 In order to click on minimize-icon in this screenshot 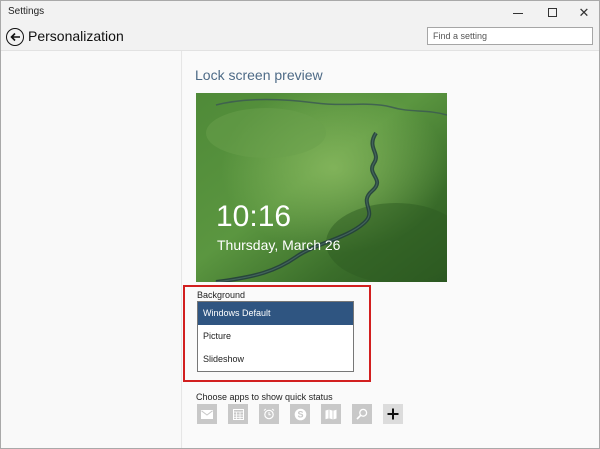, I will do `click(518, 13)`.